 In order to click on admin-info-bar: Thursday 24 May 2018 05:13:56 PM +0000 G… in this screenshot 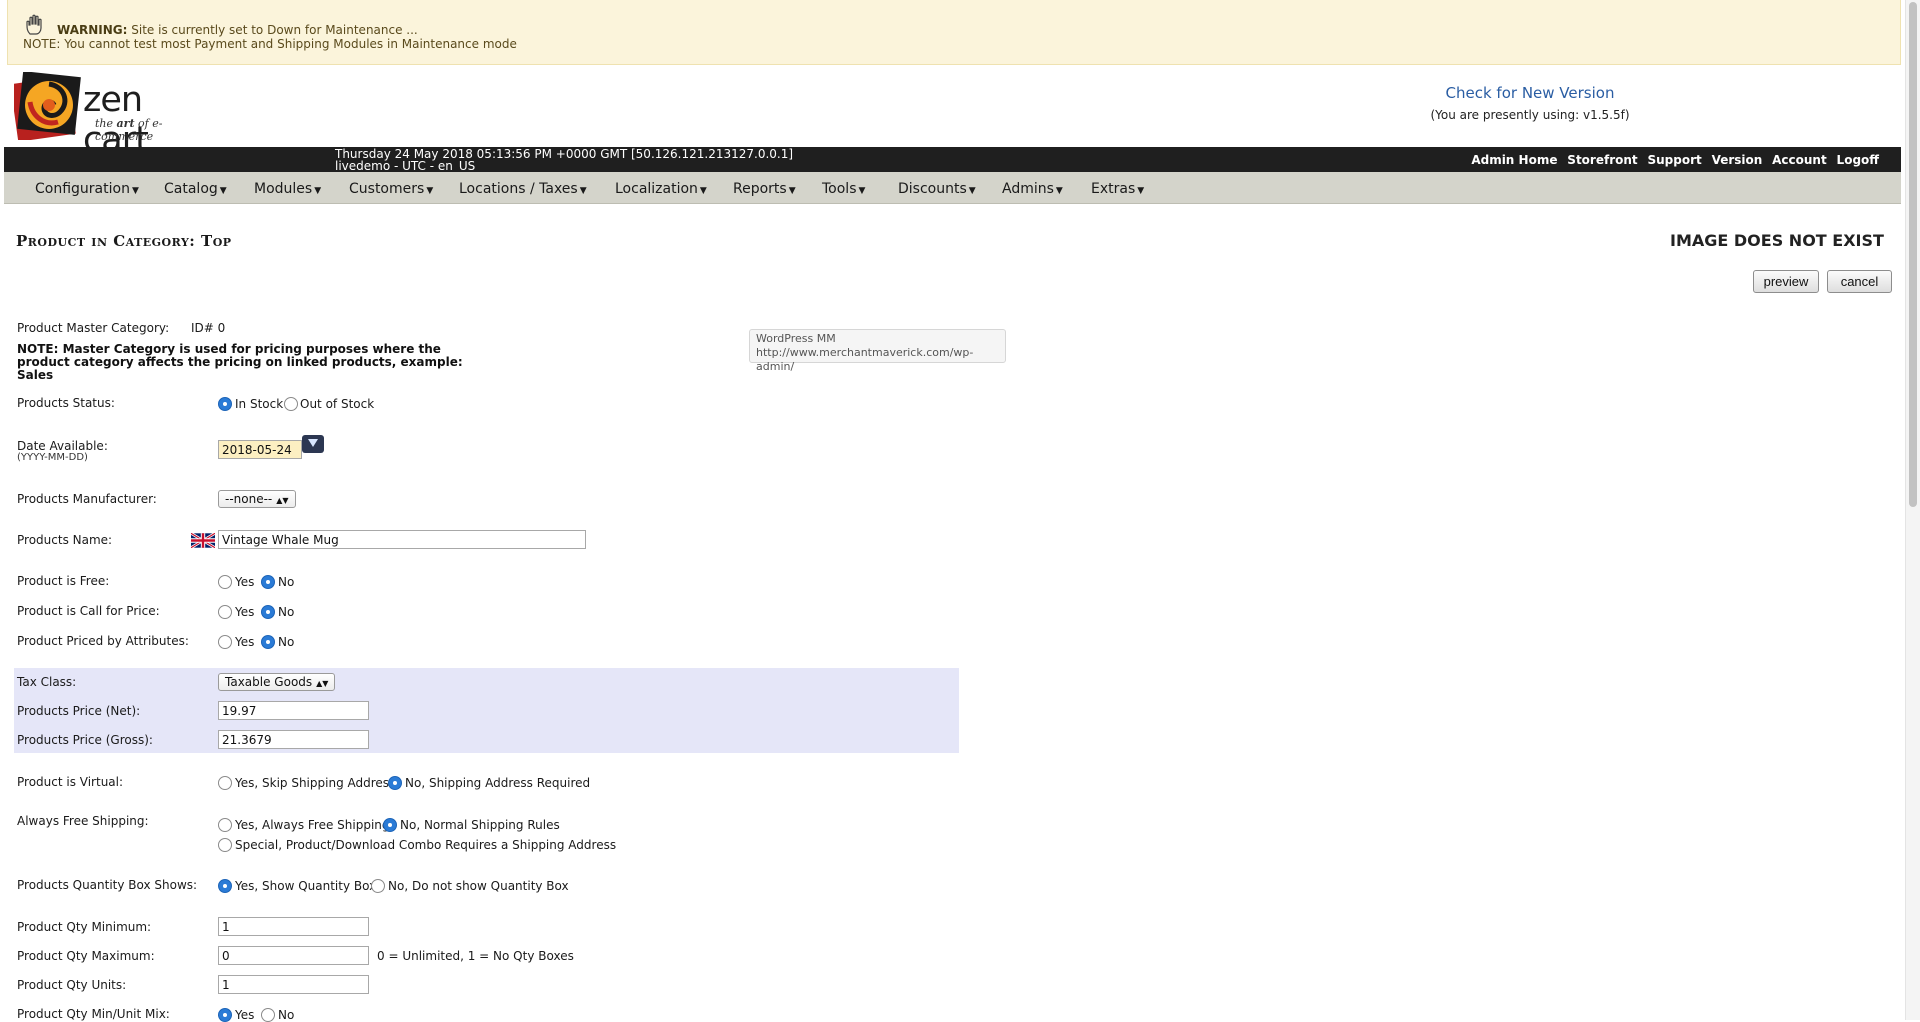, I will do `click(952, 159)`.